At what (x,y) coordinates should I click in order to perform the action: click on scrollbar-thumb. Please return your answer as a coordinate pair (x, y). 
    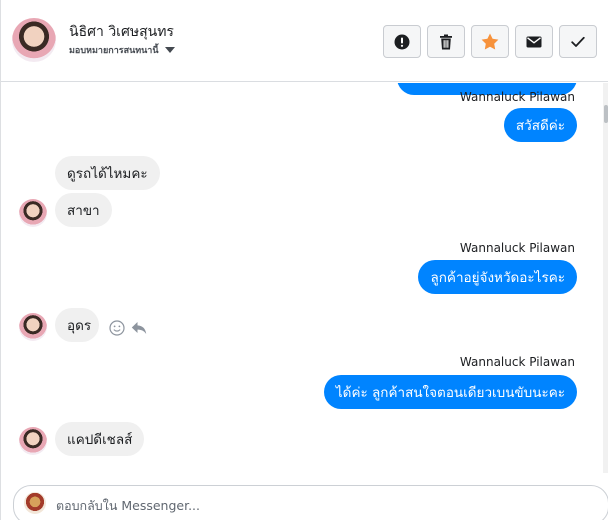
    Looking at the image, I should click on (606, 114).